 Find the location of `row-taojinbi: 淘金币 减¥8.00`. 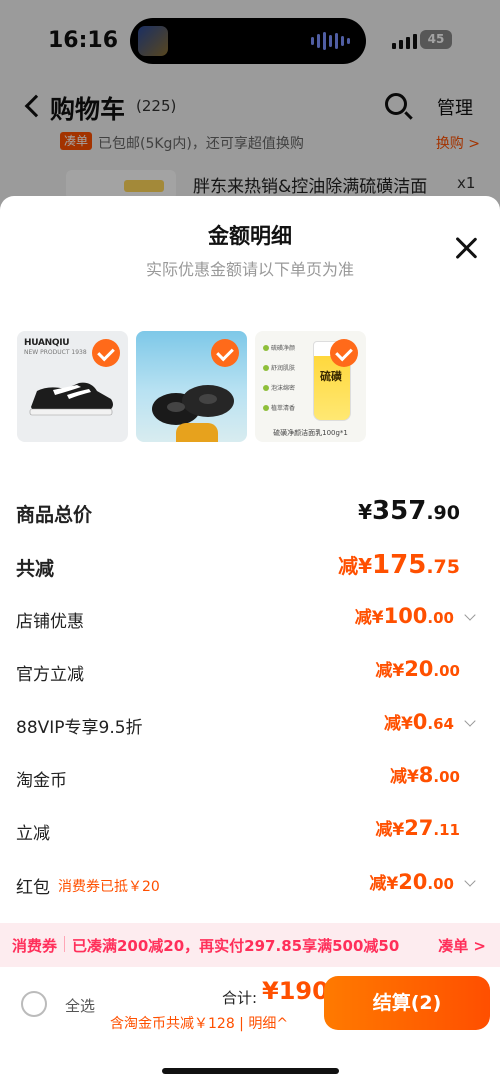

row-taojinbi: 淘金币 减¥8.00 is located at coordinates (241, 777).